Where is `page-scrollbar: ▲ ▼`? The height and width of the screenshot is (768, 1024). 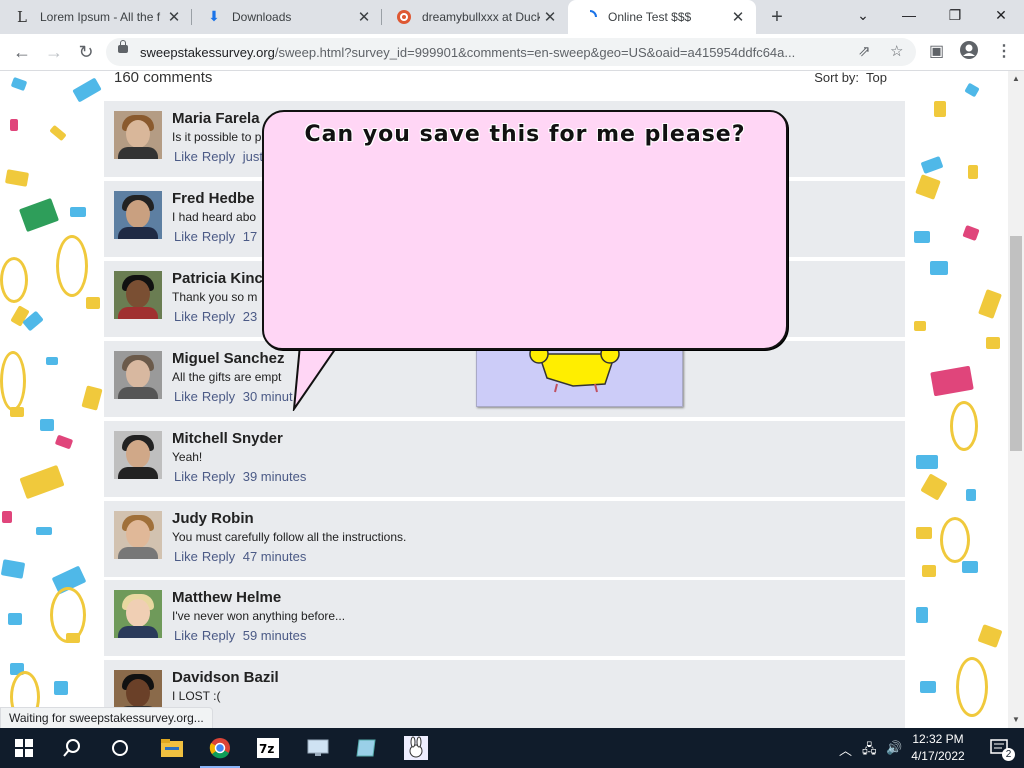
page-scrollbar: ▲ ▼ is located at coordinates (1016, 399).